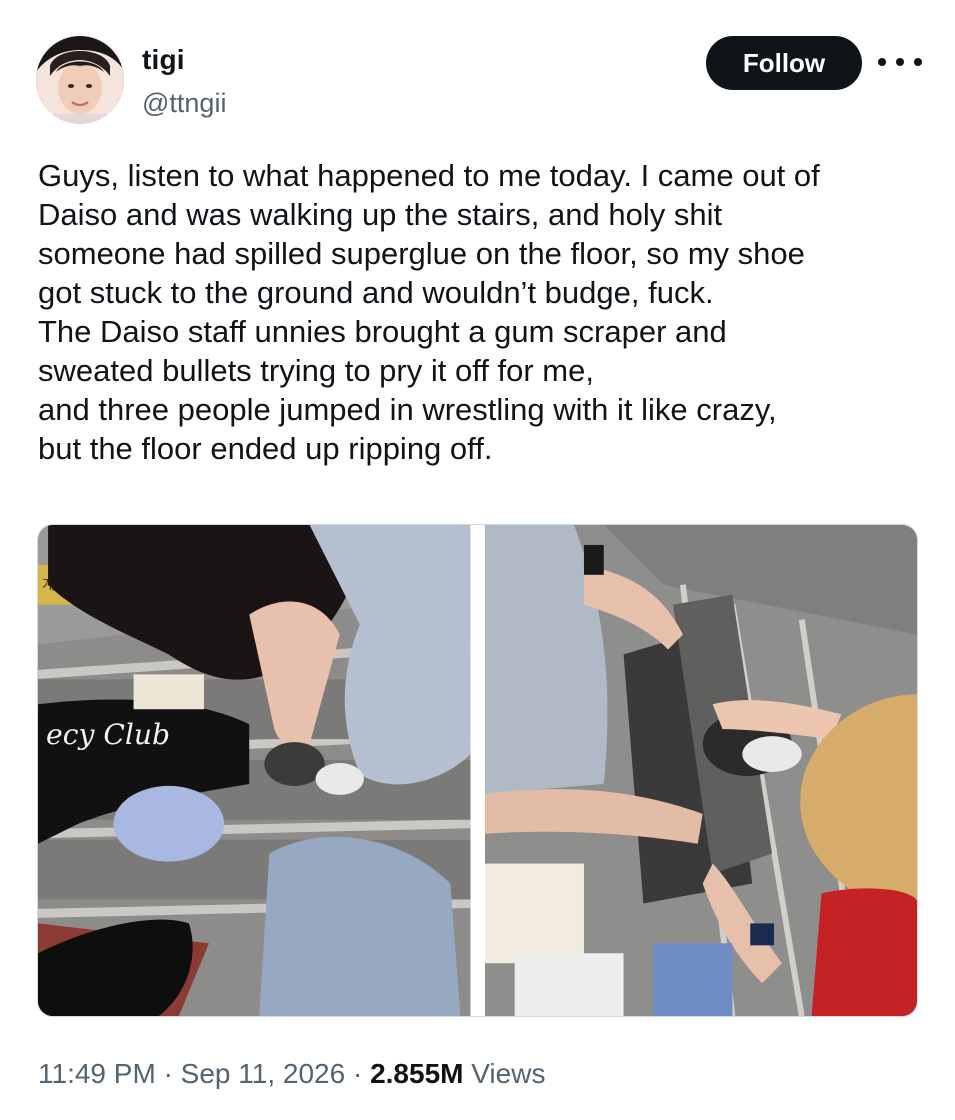  Describe the element at coordinates (265, 448) in the screenshot. I see `tweet-line: but the floor ended up ripping off.` at that location.